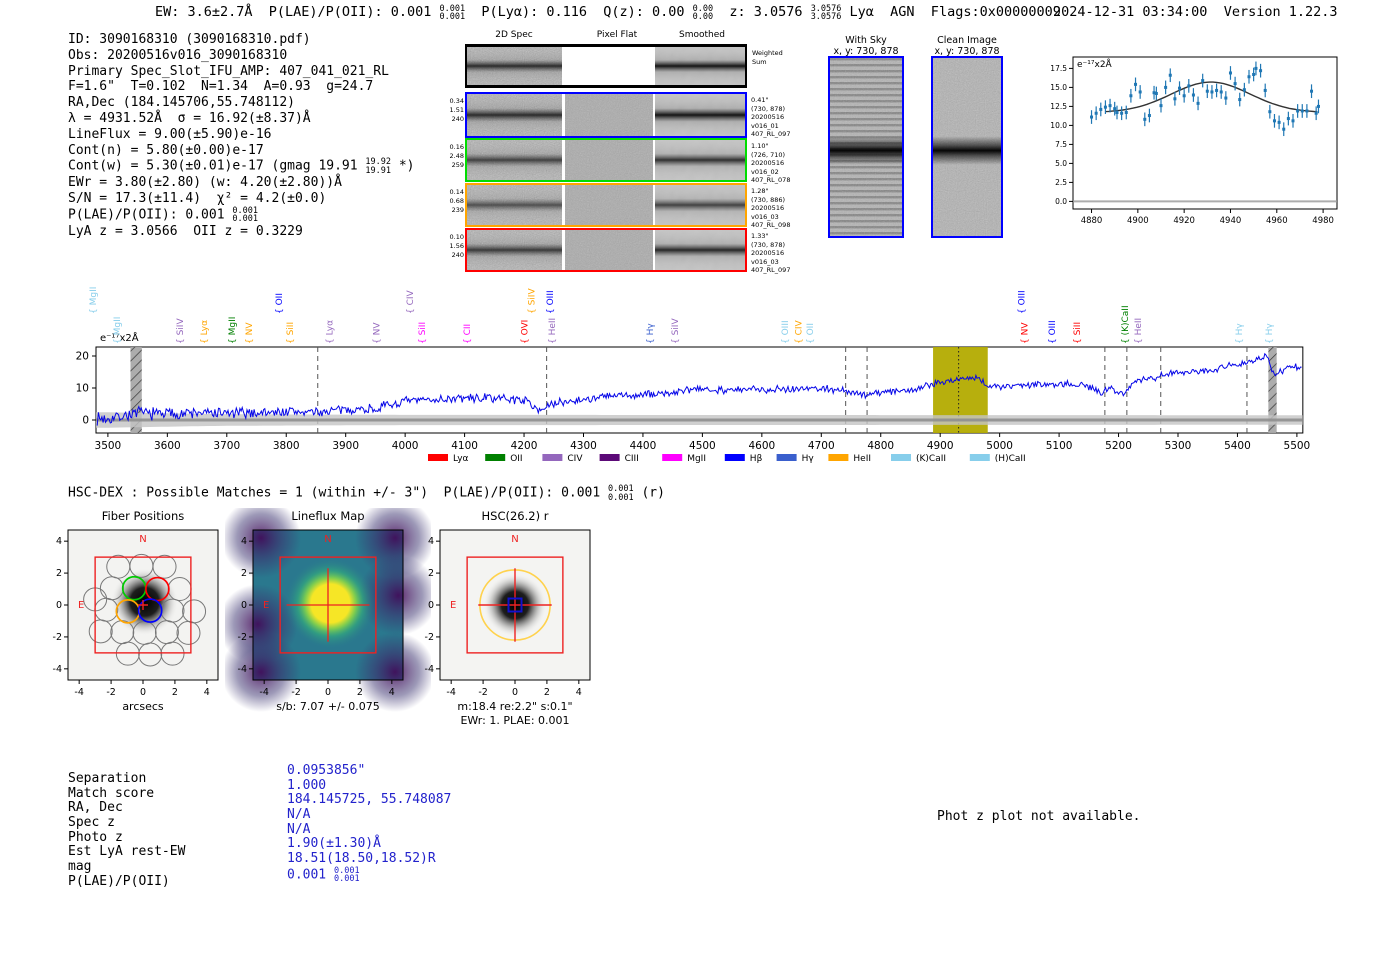  Describe the element at coordinates (514, 706) in the screenshot. I see `cutout-xlabel: m:18.4 re:2.2" s:0.1"` at that location.